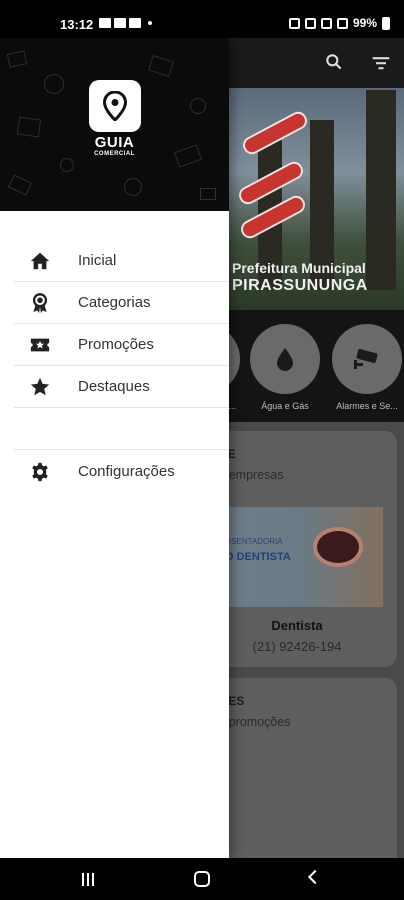 This screenshot has height=900, width=404. I want to click on menu-item-configuracoes: Configurações, so click(121, 472).